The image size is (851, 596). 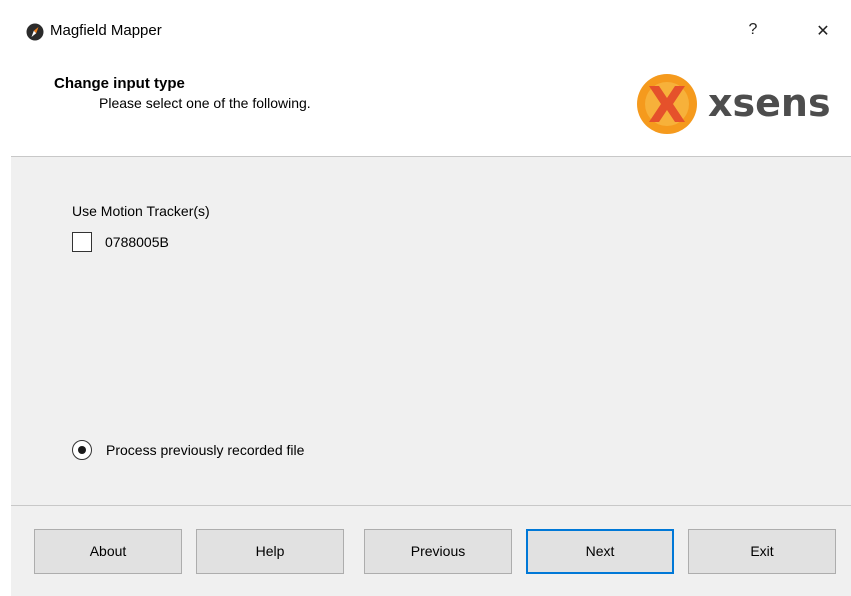 I want to click on trackers-label: Use Motion Tracker(s), so click(x=141, y=211).